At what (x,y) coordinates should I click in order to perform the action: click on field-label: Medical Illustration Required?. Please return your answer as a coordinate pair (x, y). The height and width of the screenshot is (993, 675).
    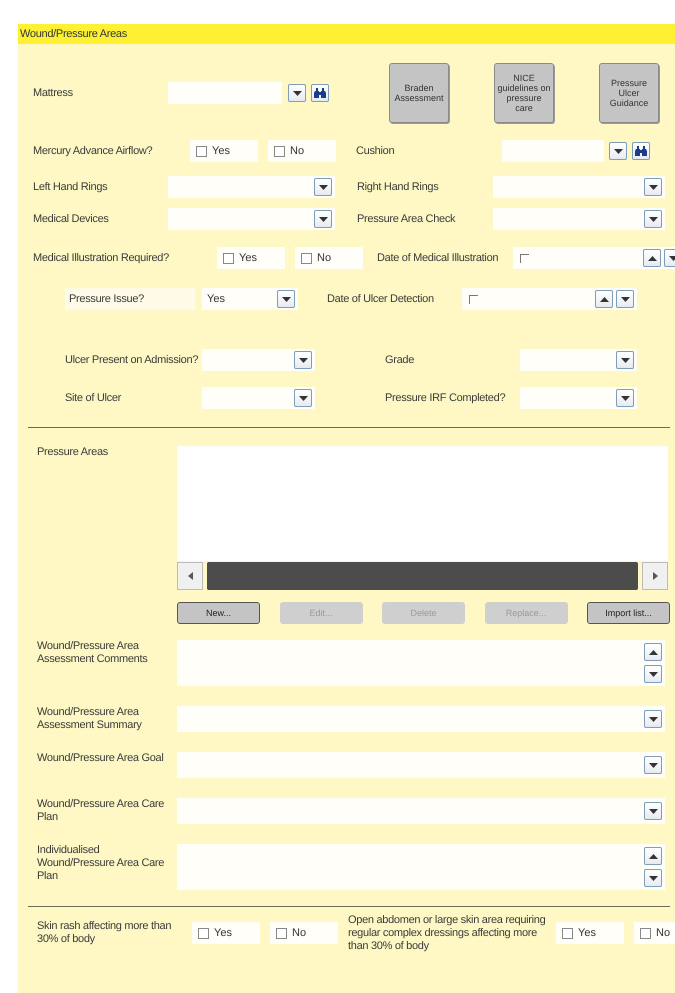
    Looking at the image, I should click on (101, 258).